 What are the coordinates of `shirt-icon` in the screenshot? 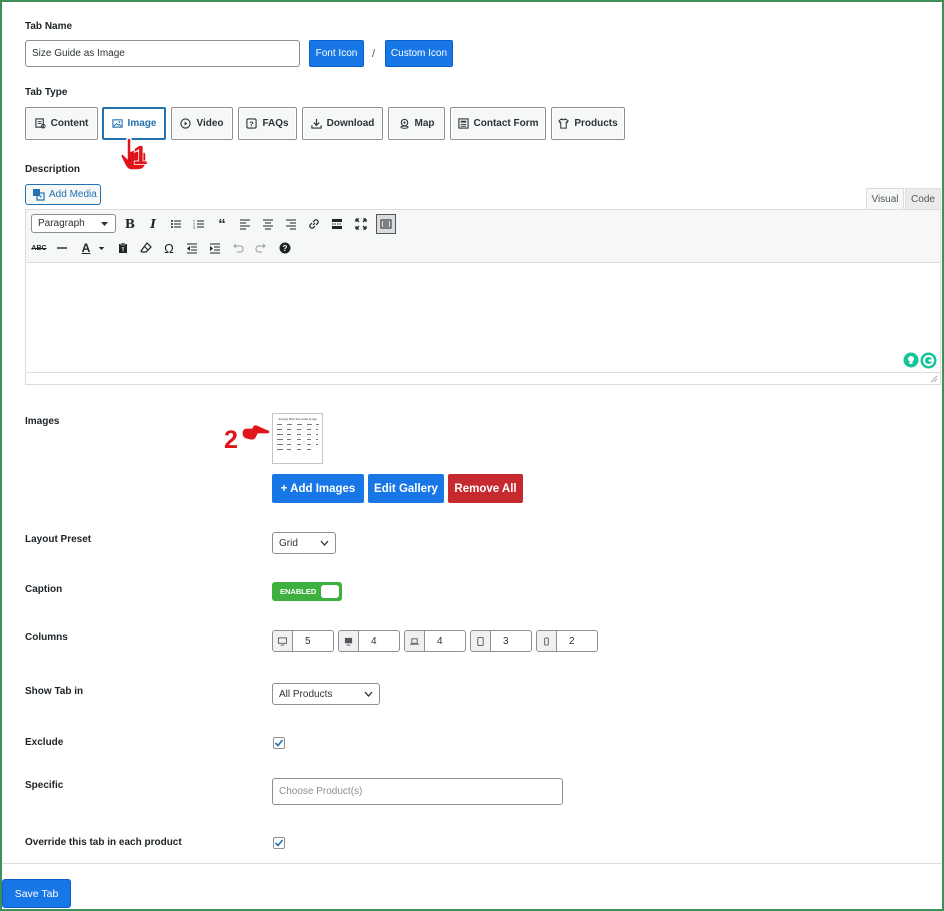 It's located at (564, 123).